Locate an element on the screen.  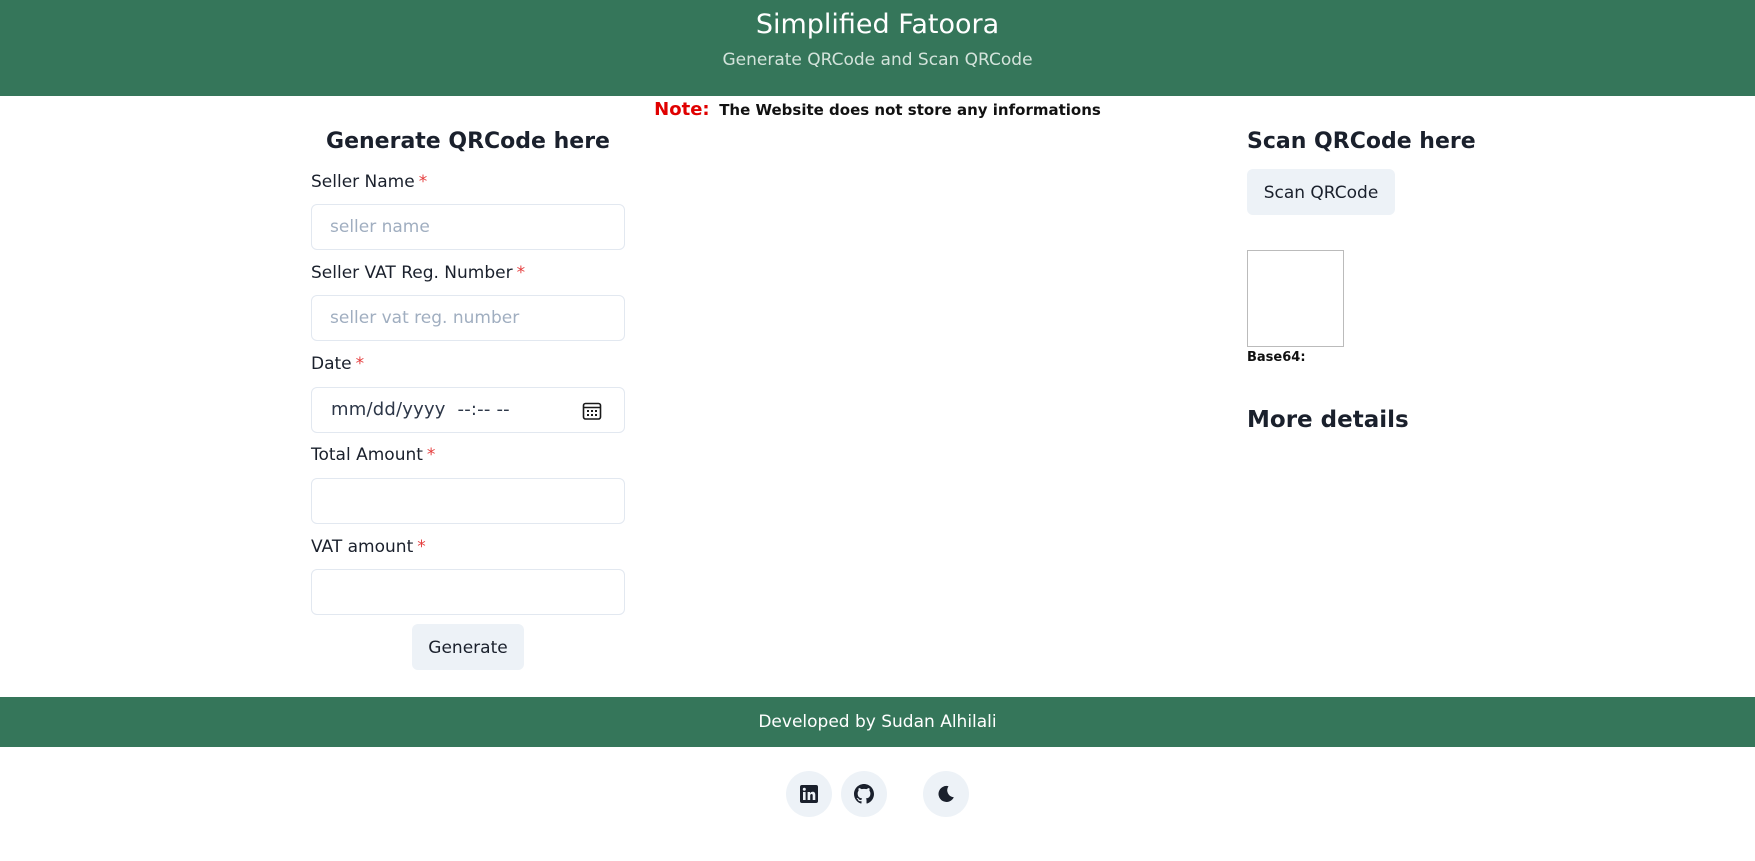
total-amount-input is located at coordinates (468, 501).